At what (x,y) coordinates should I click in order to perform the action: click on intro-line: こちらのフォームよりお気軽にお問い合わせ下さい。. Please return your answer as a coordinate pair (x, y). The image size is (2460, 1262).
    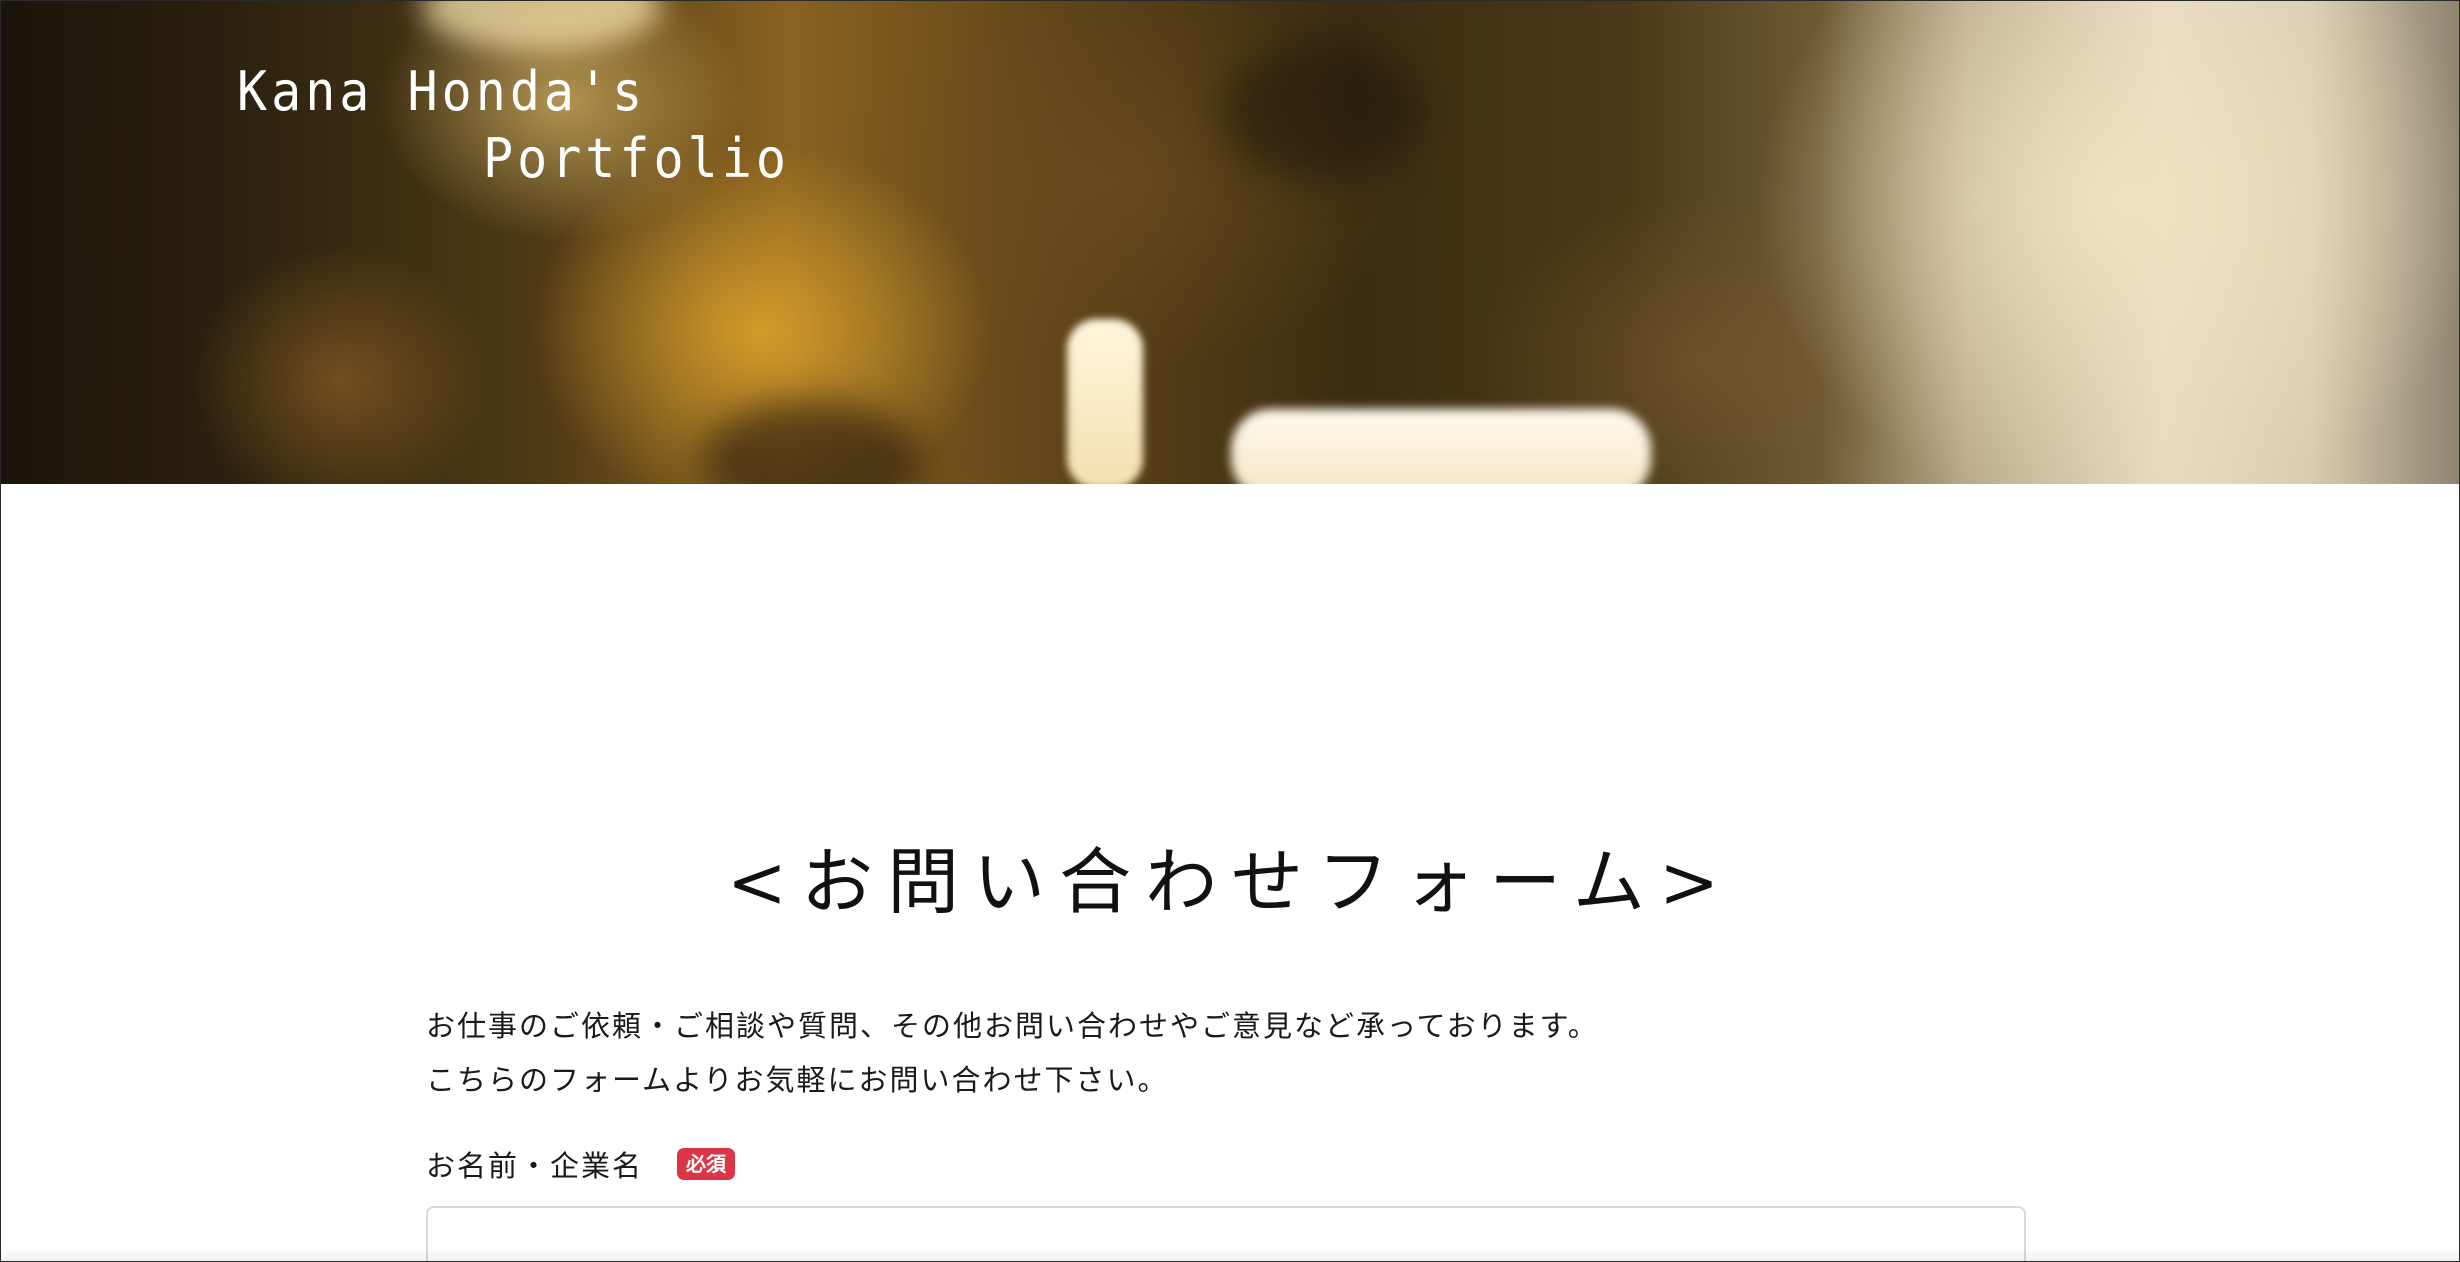
    Looking at the image, I should click on (797, 1080).